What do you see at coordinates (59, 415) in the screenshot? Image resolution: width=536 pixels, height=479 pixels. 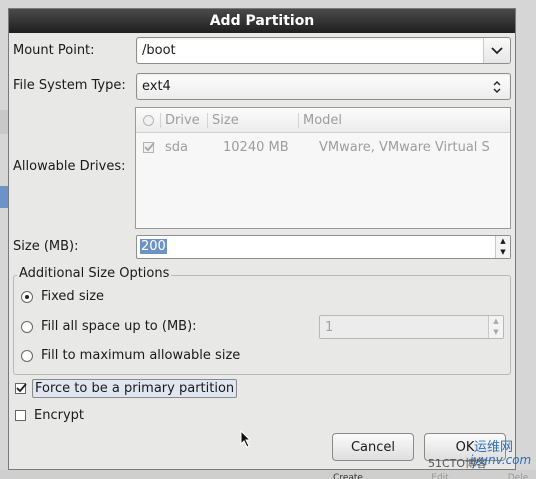 I see `encrypt-label: Encrypt` at bounding box center [59, 415].